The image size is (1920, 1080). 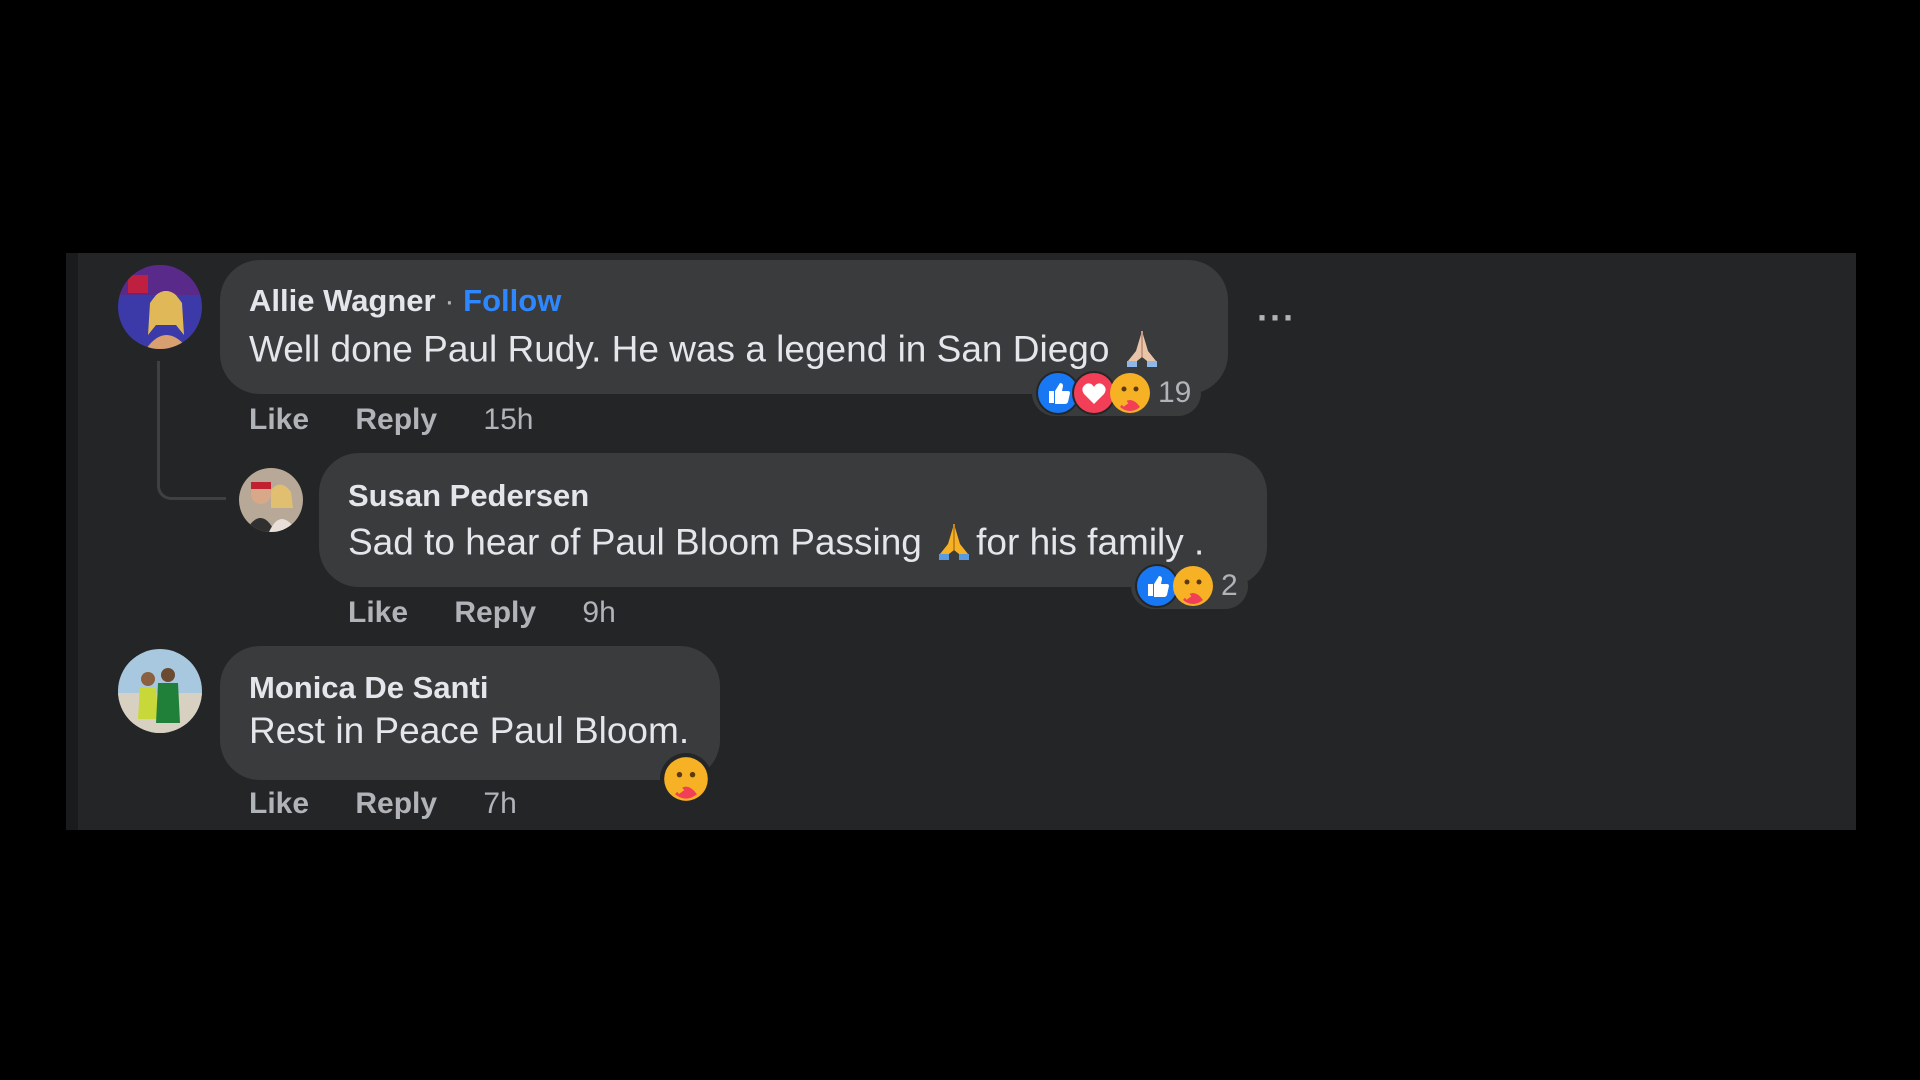 I want to click on comment-timestamp: 7h, so click(x=499, y=804).